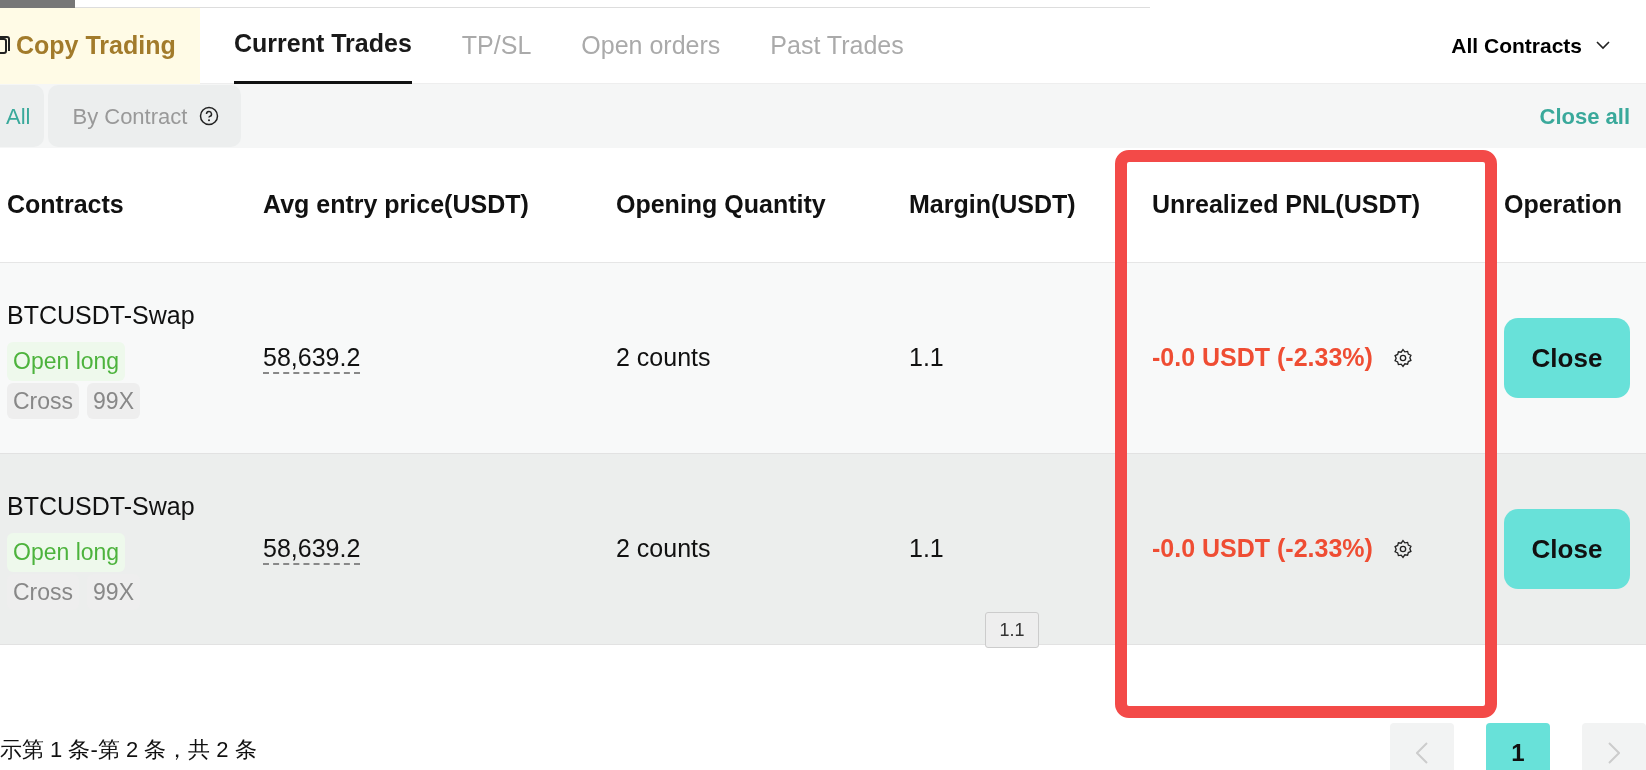 The image size is (1646, 770). Describe the element at coordinates (1584, 116) in the screenshot. I see `close-all-button: Close all` at that location.